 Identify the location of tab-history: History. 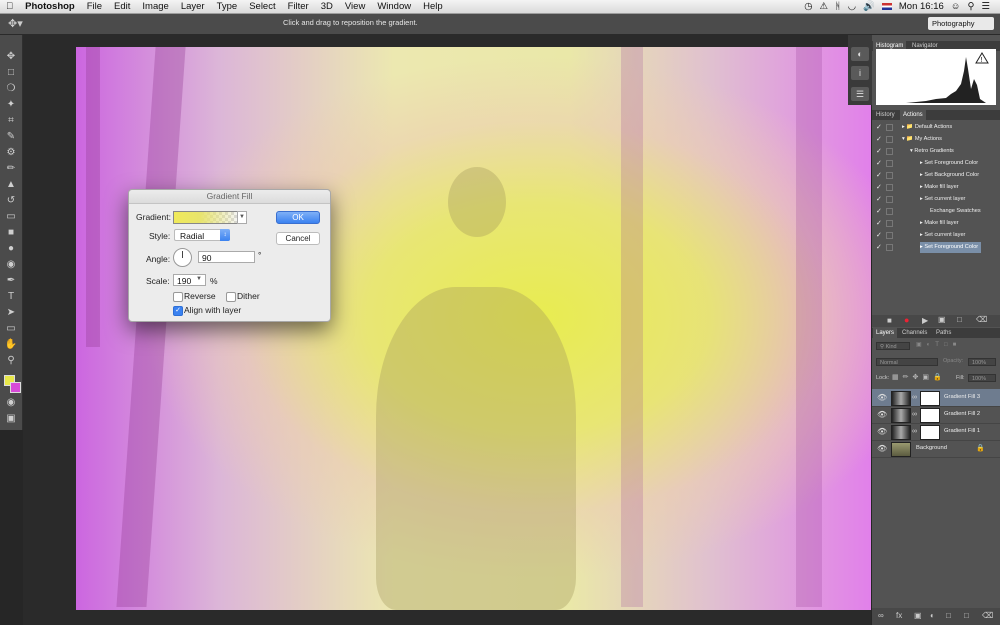
(885, 115).